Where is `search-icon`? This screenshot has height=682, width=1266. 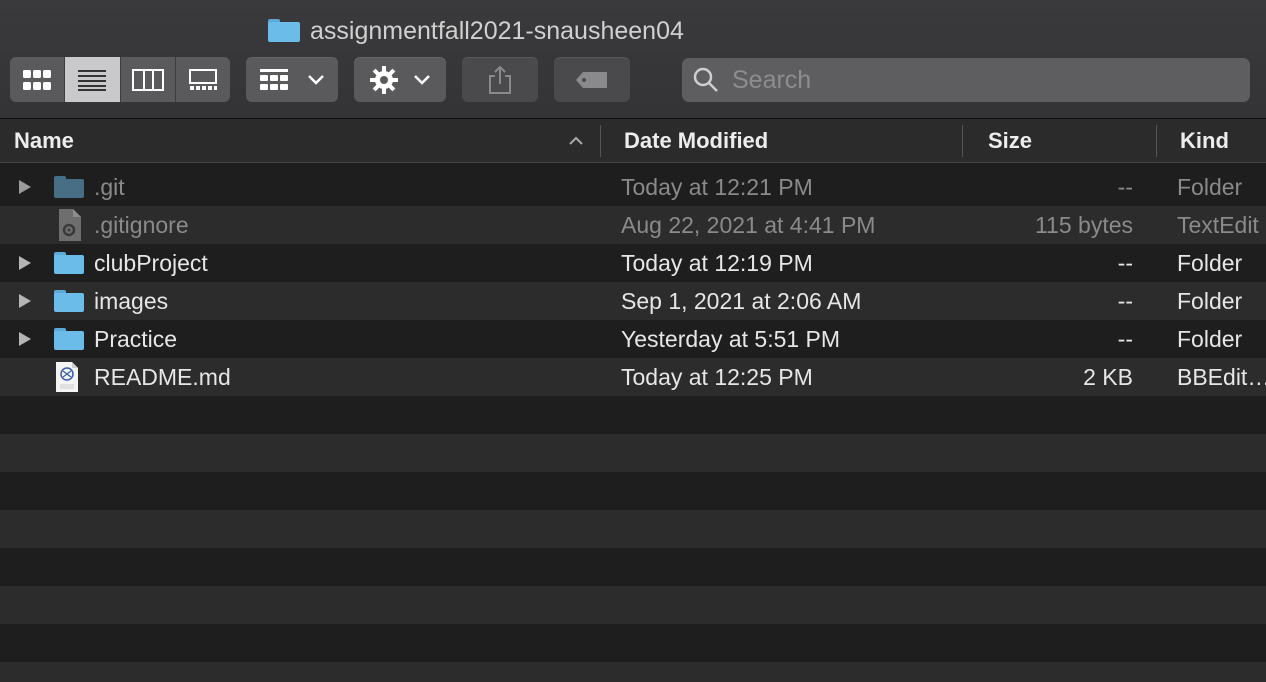 search-icon is located at coordinates (705, 79).